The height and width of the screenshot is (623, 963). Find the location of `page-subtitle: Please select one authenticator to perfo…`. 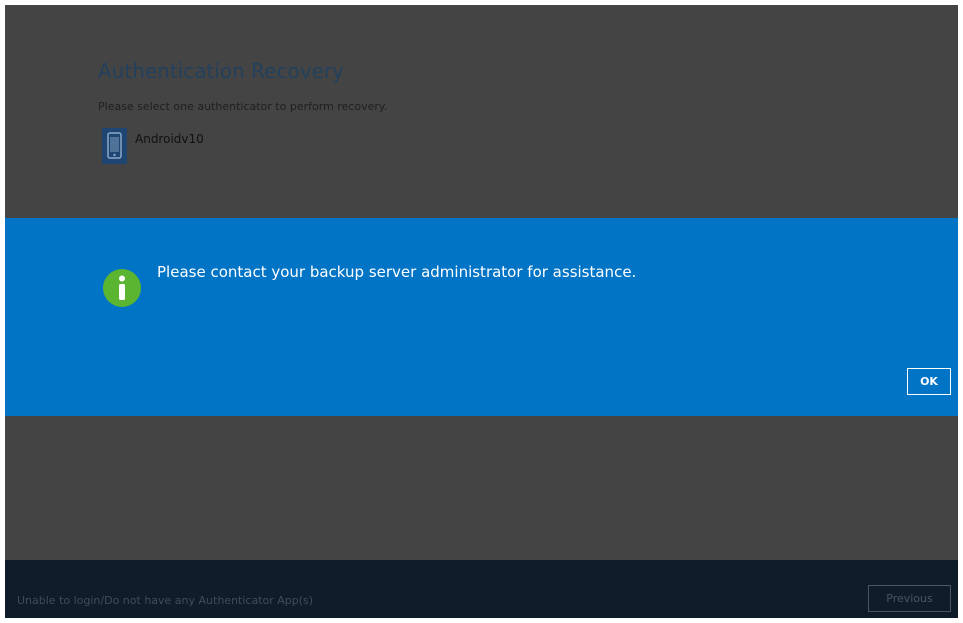

page-subtitle: Please select one authenticator to perfo… is located at coordinates (243, 106).